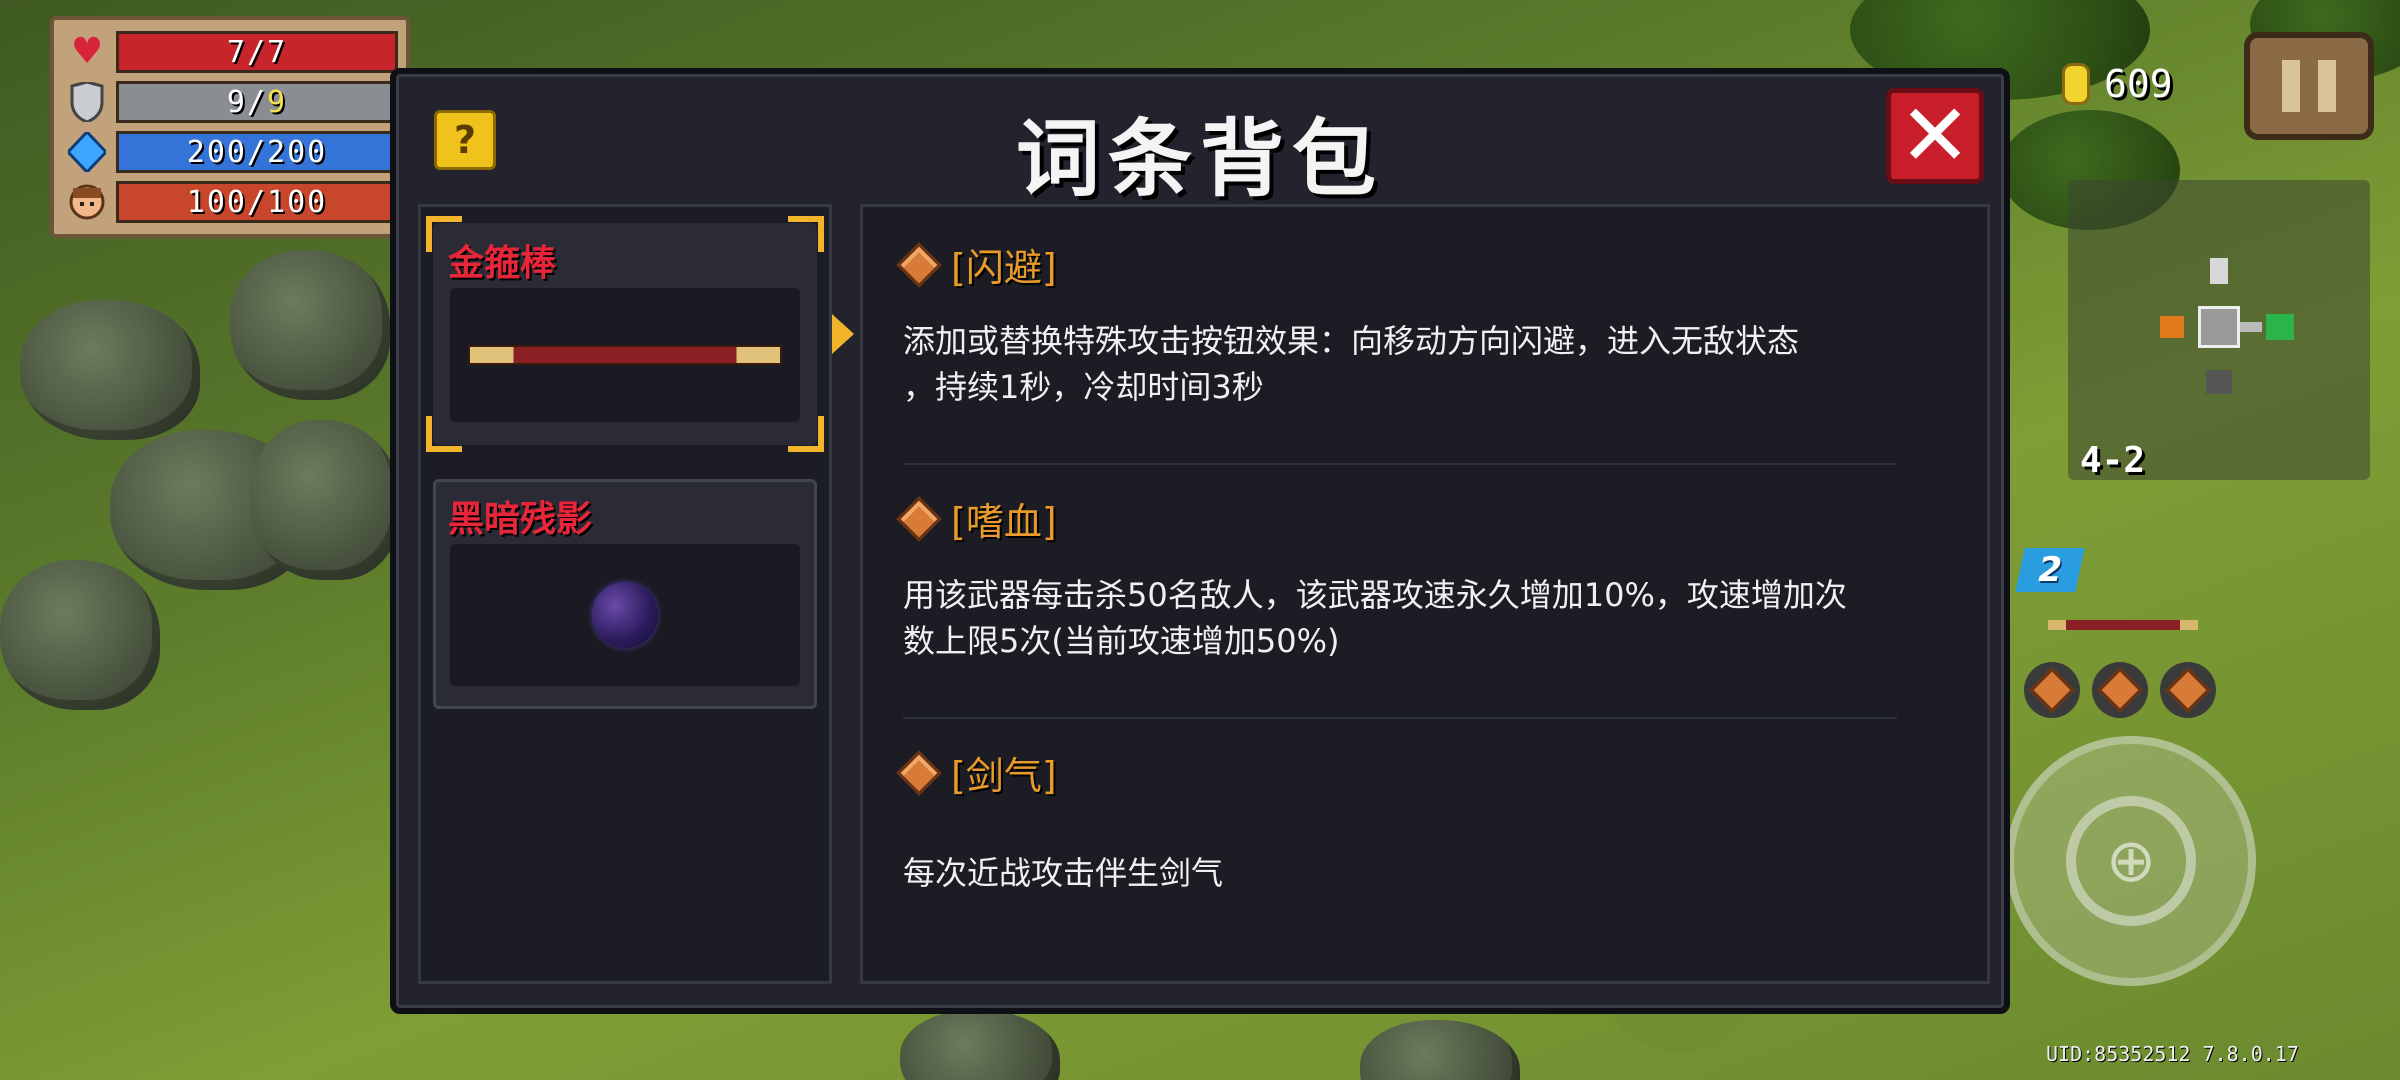 This screenshot has width=2400, height=1080. What do you see at coordinates (2172, 327) in the screenshot?
I see `minimap-chest-room` at bounding box center [2172, 327].